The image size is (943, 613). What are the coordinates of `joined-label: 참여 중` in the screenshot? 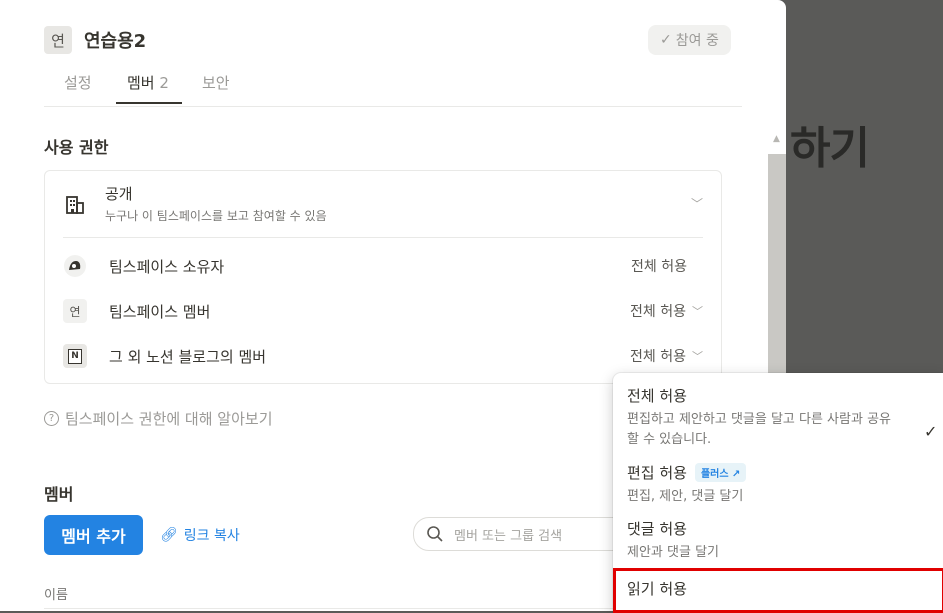 It's located at (697, 41).